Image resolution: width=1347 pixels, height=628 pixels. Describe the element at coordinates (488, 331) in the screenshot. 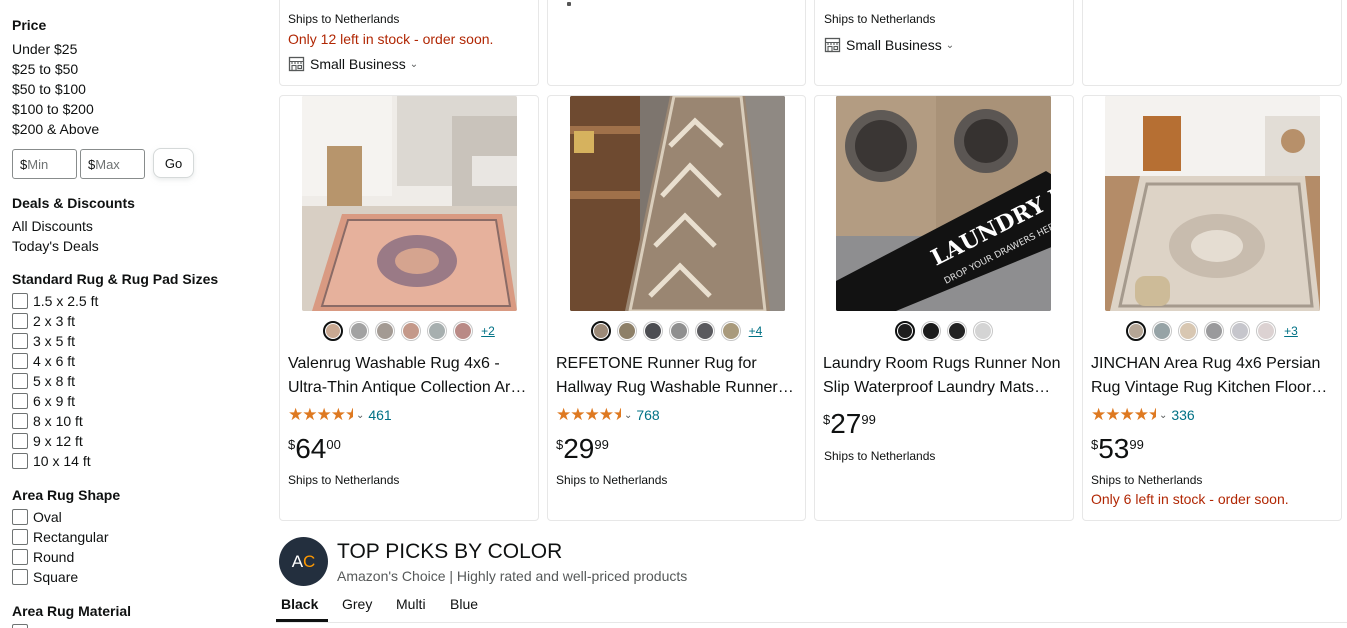

I see `more-colors-link: +2` at that location.